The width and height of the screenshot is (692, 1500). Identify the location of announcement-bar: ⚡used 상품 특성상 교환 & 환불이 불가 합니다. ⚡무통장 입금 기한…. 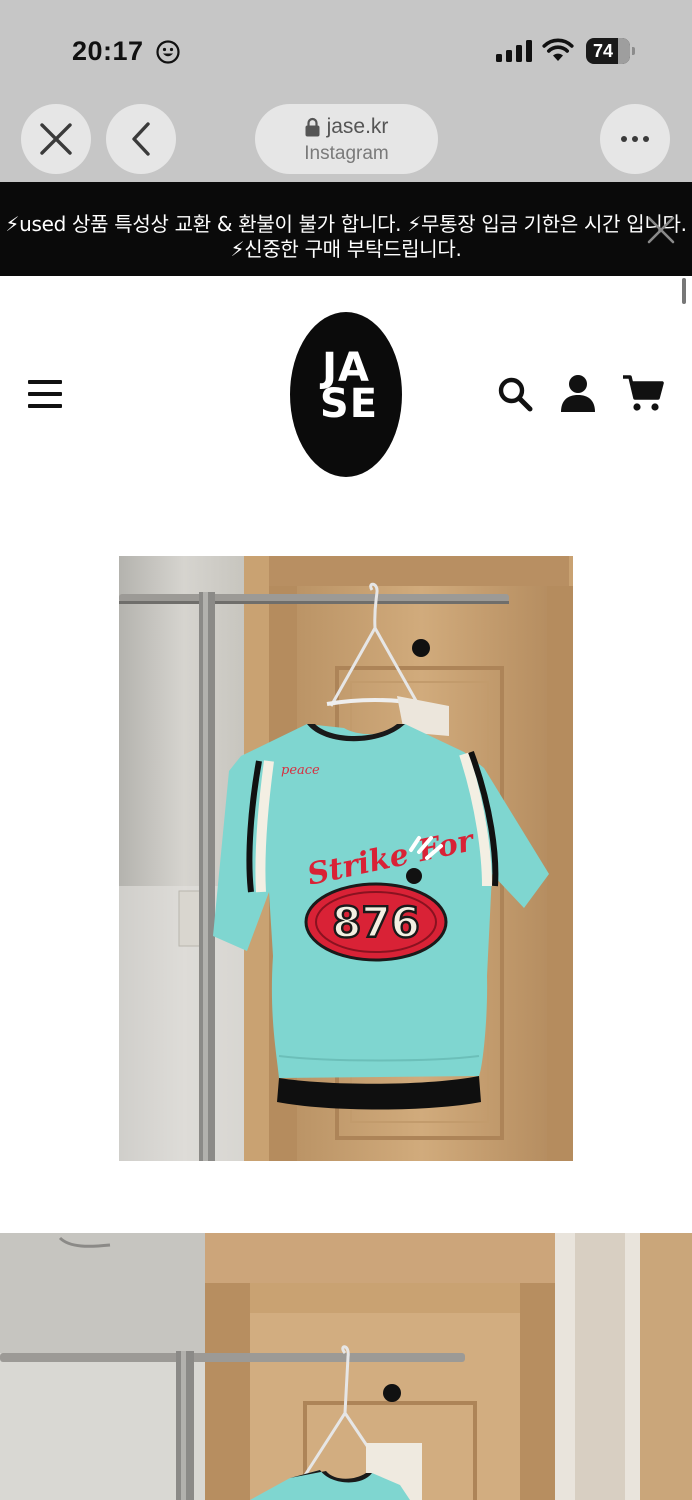
(346, 229).